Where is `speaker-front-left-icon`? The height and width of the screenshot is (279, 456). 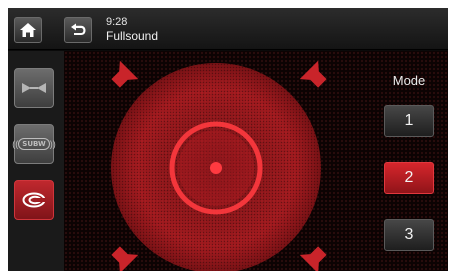
speaker-front-left-icon is located at coordinates (125, 74).